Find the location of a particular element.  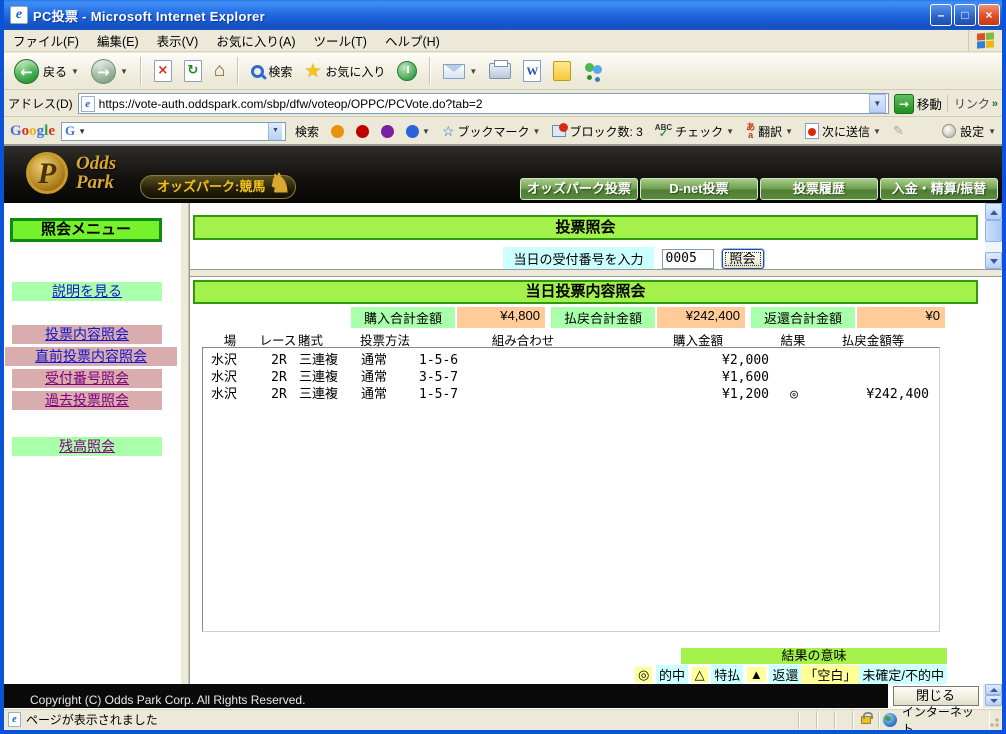

rakuten-icon is located at coordinates (362, 131).